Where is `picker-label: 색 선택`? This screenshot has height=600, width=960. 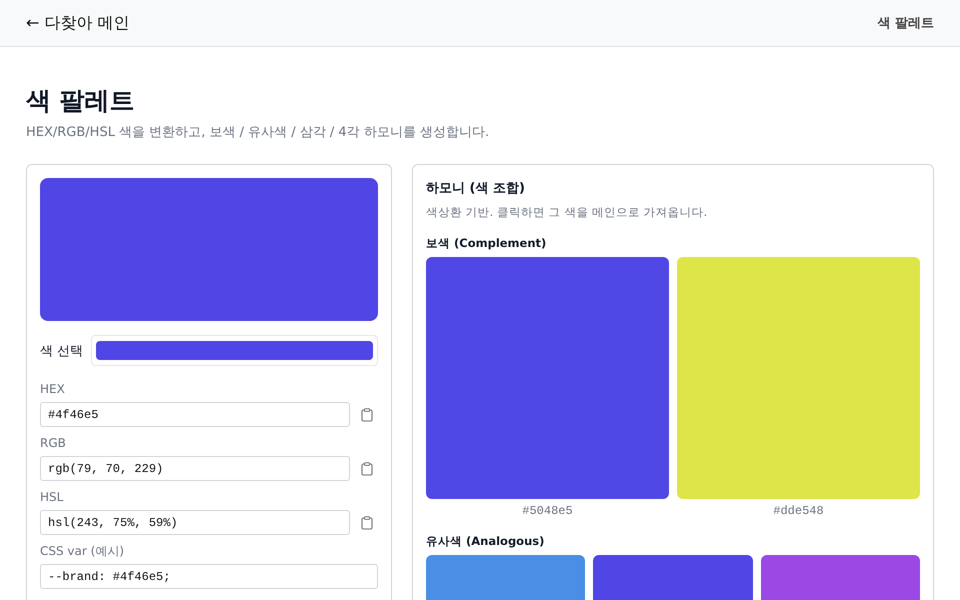
picker-label: 색 선택 is located at coordinates (62, 351).